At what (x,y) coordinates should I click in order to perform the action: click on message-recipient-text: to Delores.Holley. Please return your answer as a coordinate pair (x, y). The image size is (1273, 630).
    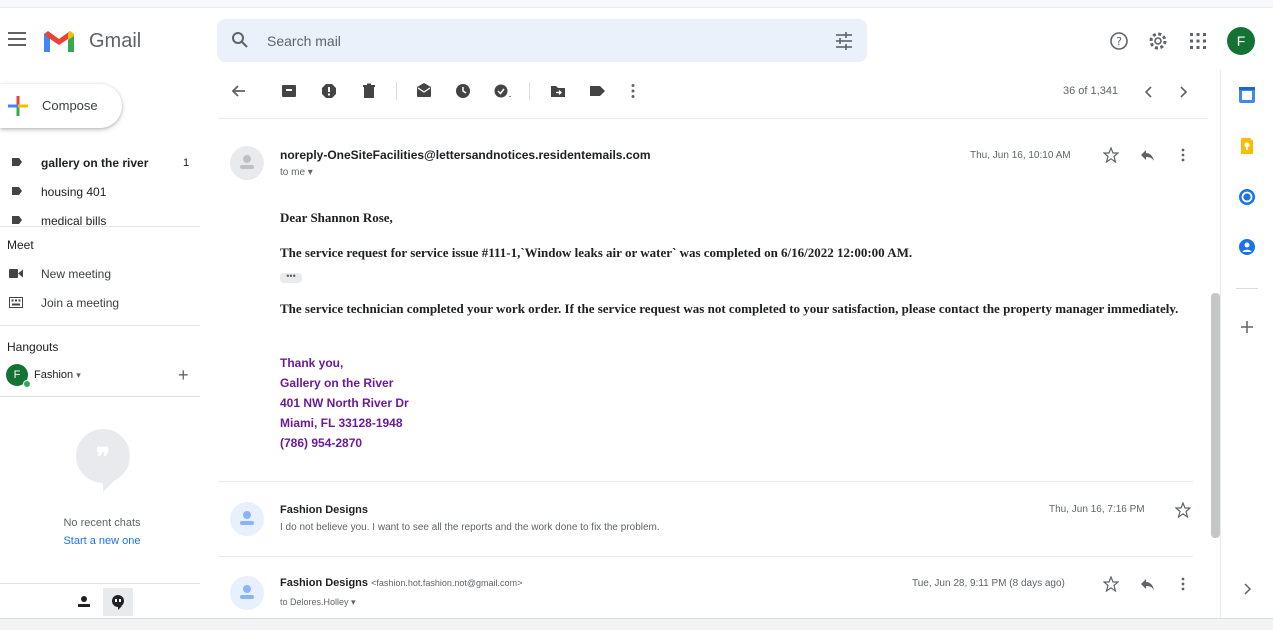
    Looking at the image, I should click on (314, 602).